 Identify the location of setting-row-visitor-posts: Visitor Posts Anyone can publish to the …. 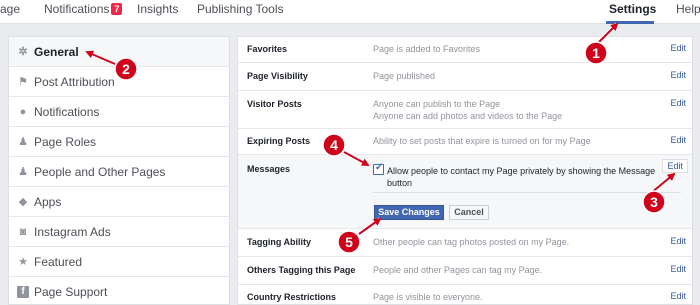
(465, 110).